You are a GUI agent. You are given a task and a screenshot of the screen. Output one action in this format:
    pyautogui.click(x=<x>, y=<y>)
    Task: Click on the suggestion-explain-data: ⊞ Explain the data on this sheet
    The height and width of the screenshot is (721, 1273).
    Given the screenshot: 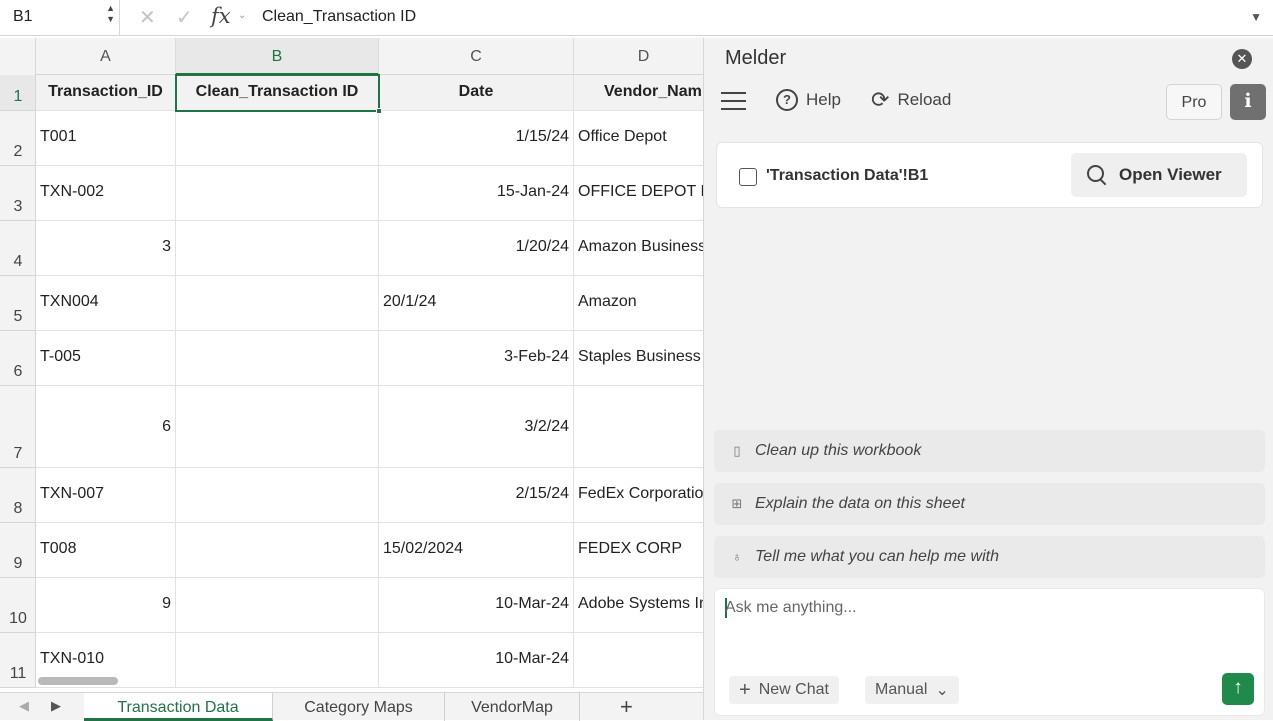 What is the action you would take?
    pyautogui.click(x=989, y=504)
    